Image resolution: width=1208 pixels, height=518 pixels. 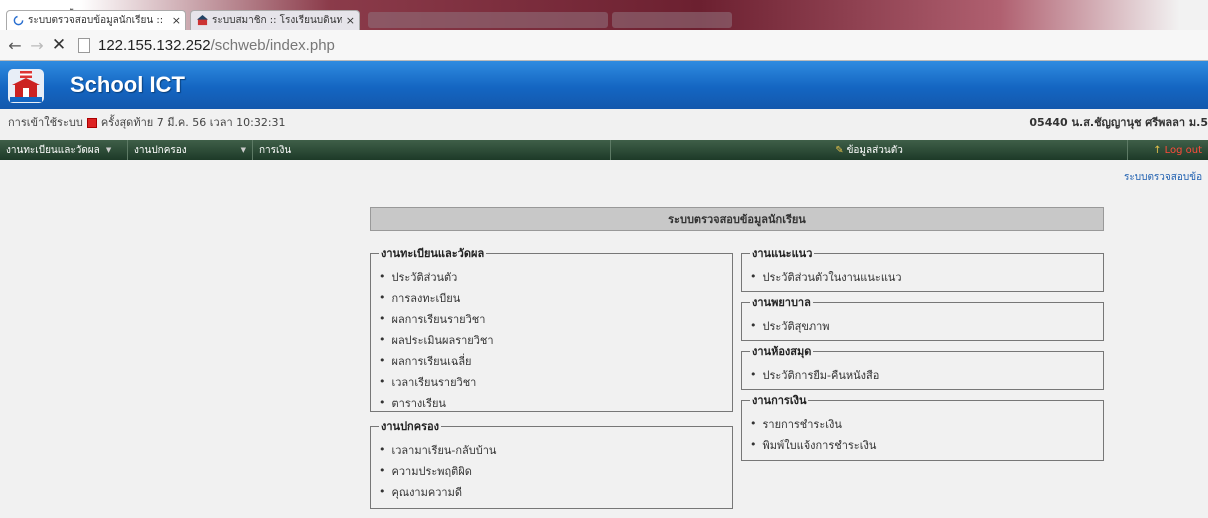 What do you see at coordinates (432, 150) in the screenshot?
I see `menu-finance: การเงิน` at bounding box center [432, 150].